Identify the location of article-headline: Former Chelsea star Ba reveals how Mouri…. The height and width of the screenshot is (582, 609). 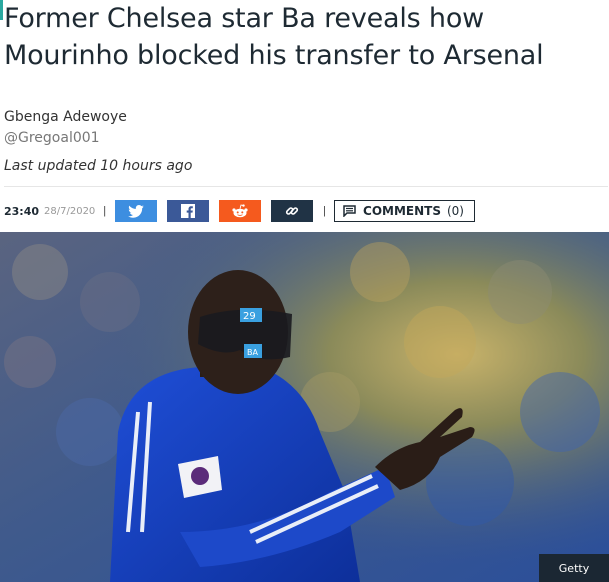
(274, 37).